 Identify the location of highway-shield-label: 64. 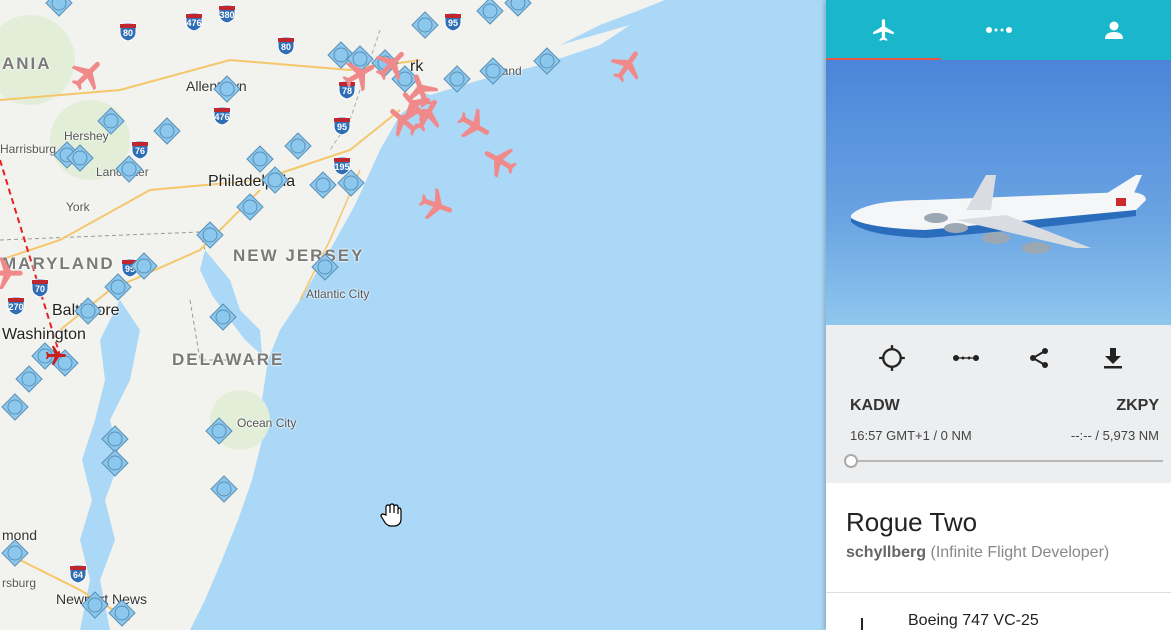
(77, 575).